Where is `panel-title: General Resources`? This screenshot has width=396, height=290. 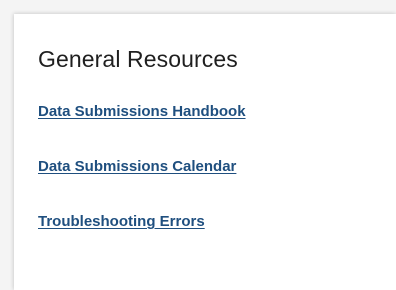 panel-title: General Resources is located at coordinates (138, 59).